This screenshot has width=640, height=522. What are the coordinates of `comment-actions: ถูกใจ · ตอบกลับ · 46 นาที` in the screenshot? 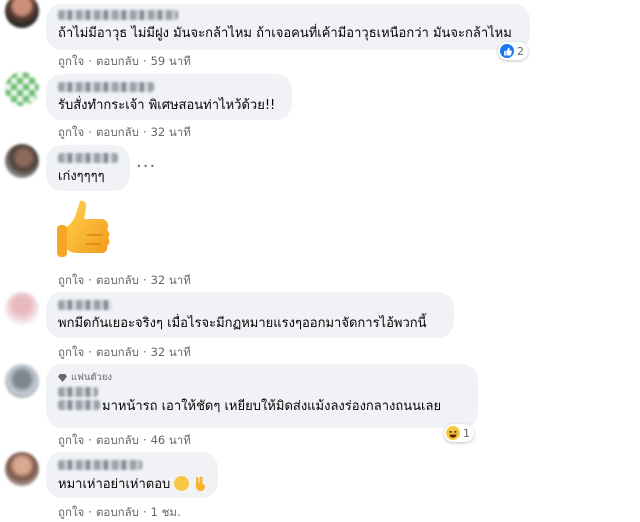 It's located at (124, 441).